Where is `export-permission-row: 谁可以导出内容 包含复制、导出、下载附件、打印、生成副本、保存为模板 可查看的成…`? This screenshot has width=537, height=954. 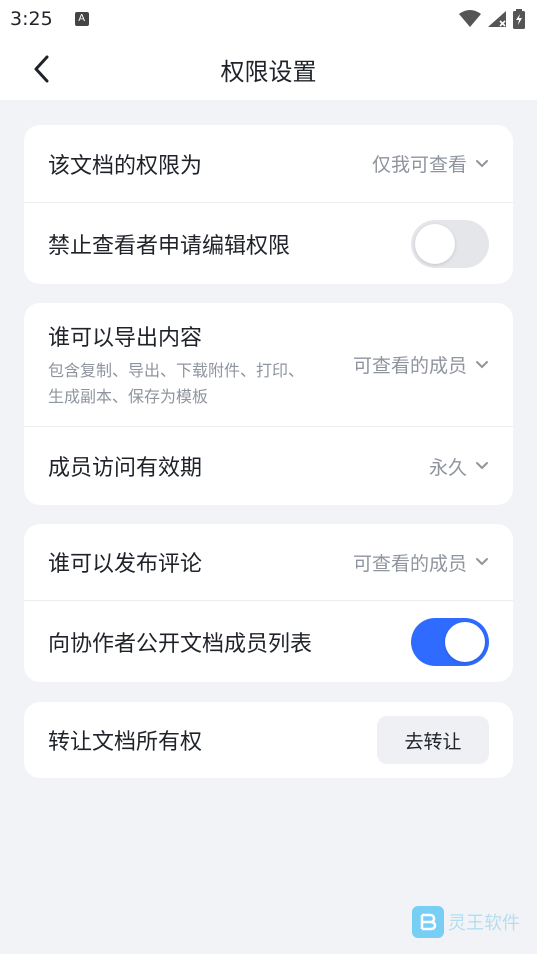
export-permission-row: 谁可以导出内容 包含复制、导出、下载附件、打印、生成副本、保存为模板 可查看的成… is located at coordinates (268, 365).